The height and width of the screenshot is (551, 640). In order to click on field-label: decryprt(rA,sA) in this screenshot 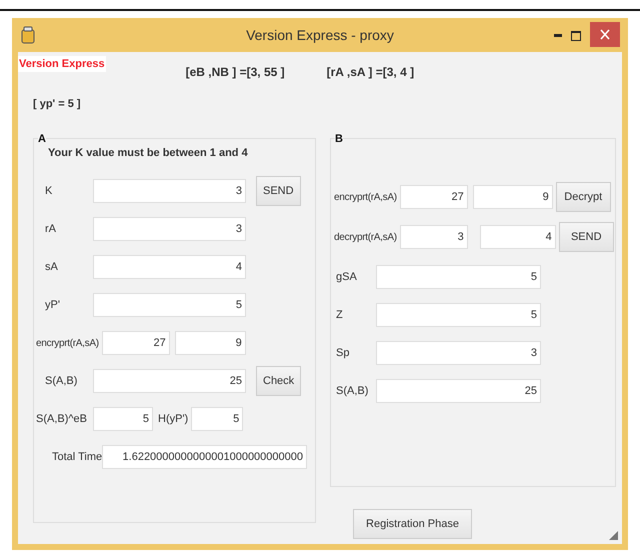, I will do `click(365, 237)`.